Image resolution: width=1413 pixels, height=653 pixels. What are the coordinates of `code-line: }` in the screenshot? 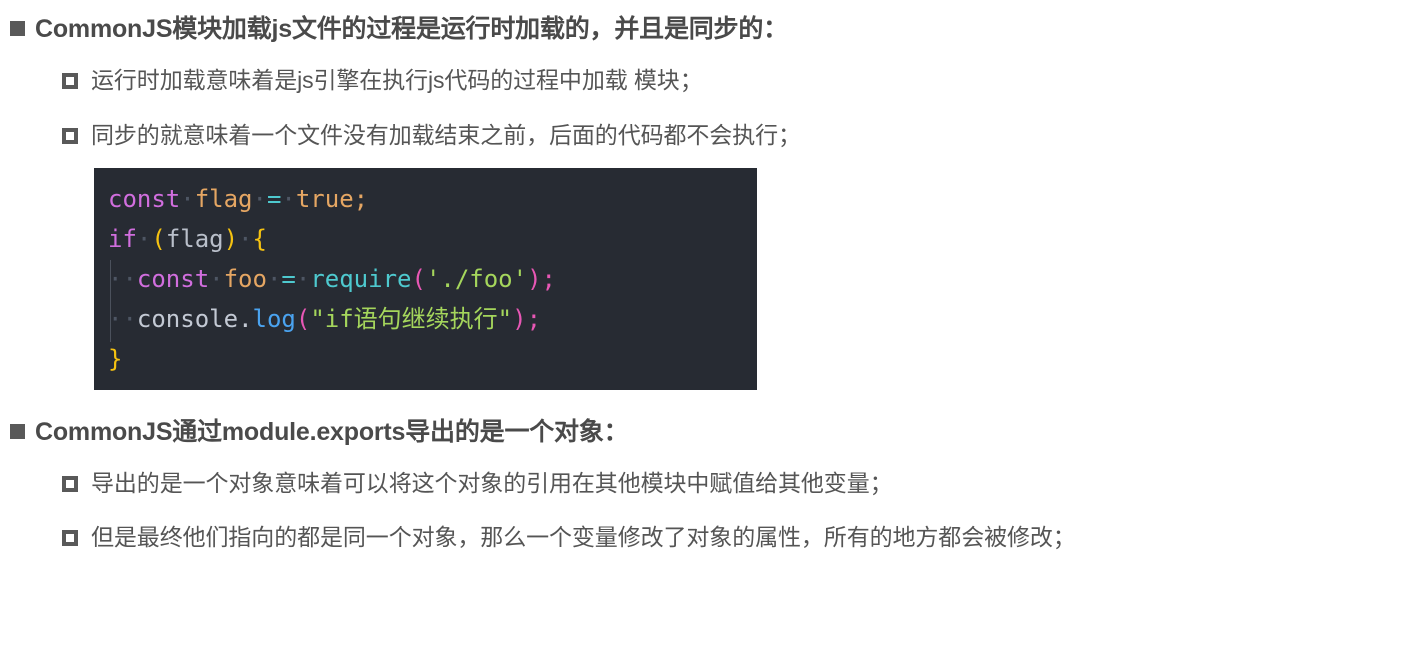 It's located at (425, 360).